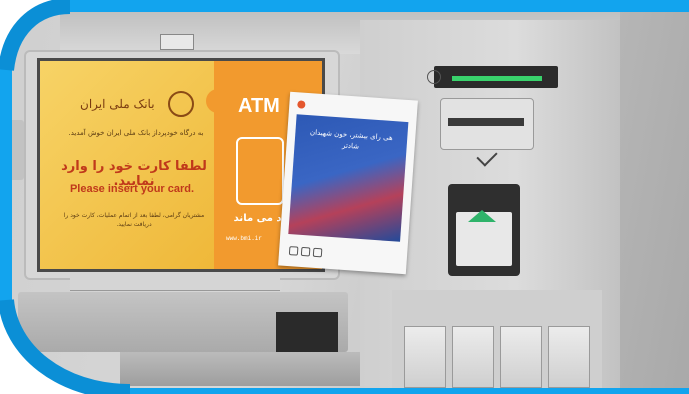  Describe the element at coordinates (348, 183) in the screenshot. I see `flyer-paper: هی رای بیشتر، خون شهیدان شادتر` at that location.